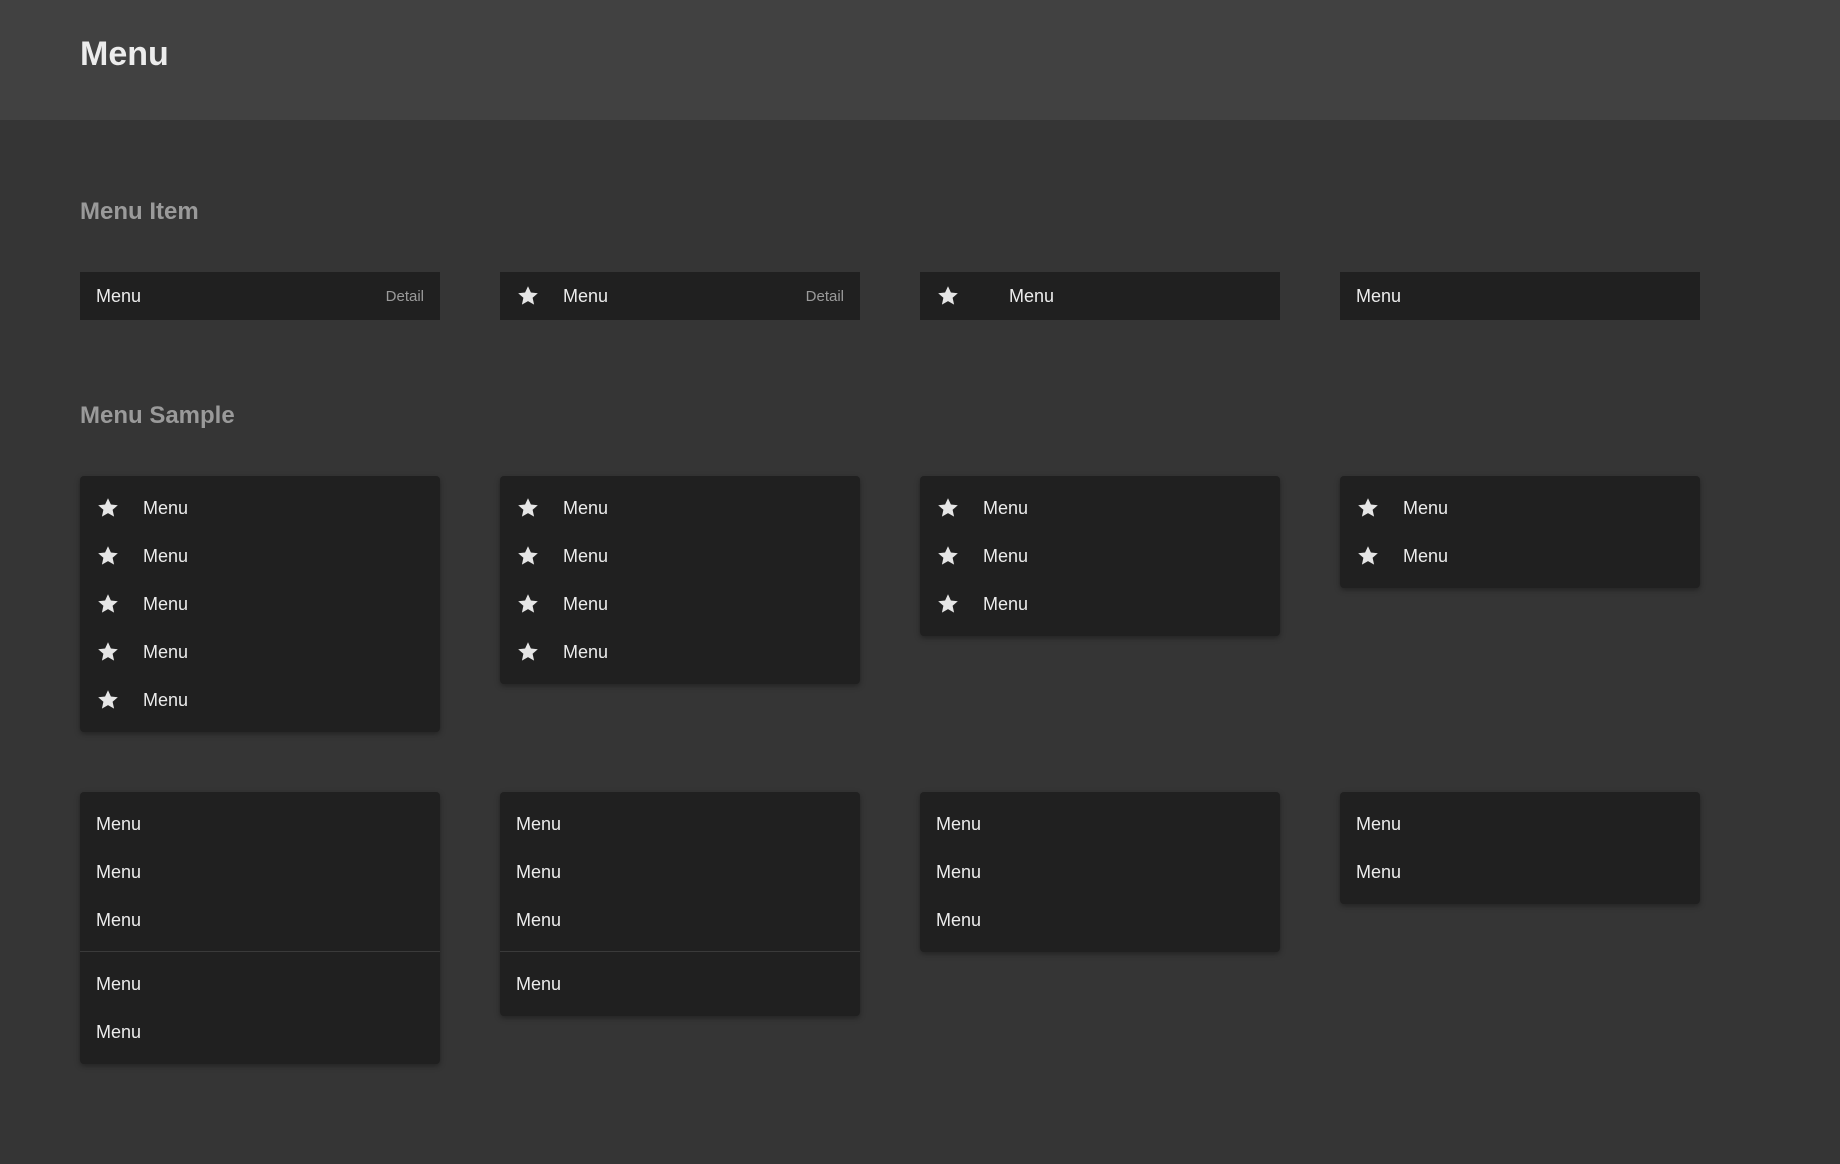  What do you see at coordinates (1100, 296) in the screenshot?
I see `menu-item-icon: Menu` at bounding box center [1100, 296].